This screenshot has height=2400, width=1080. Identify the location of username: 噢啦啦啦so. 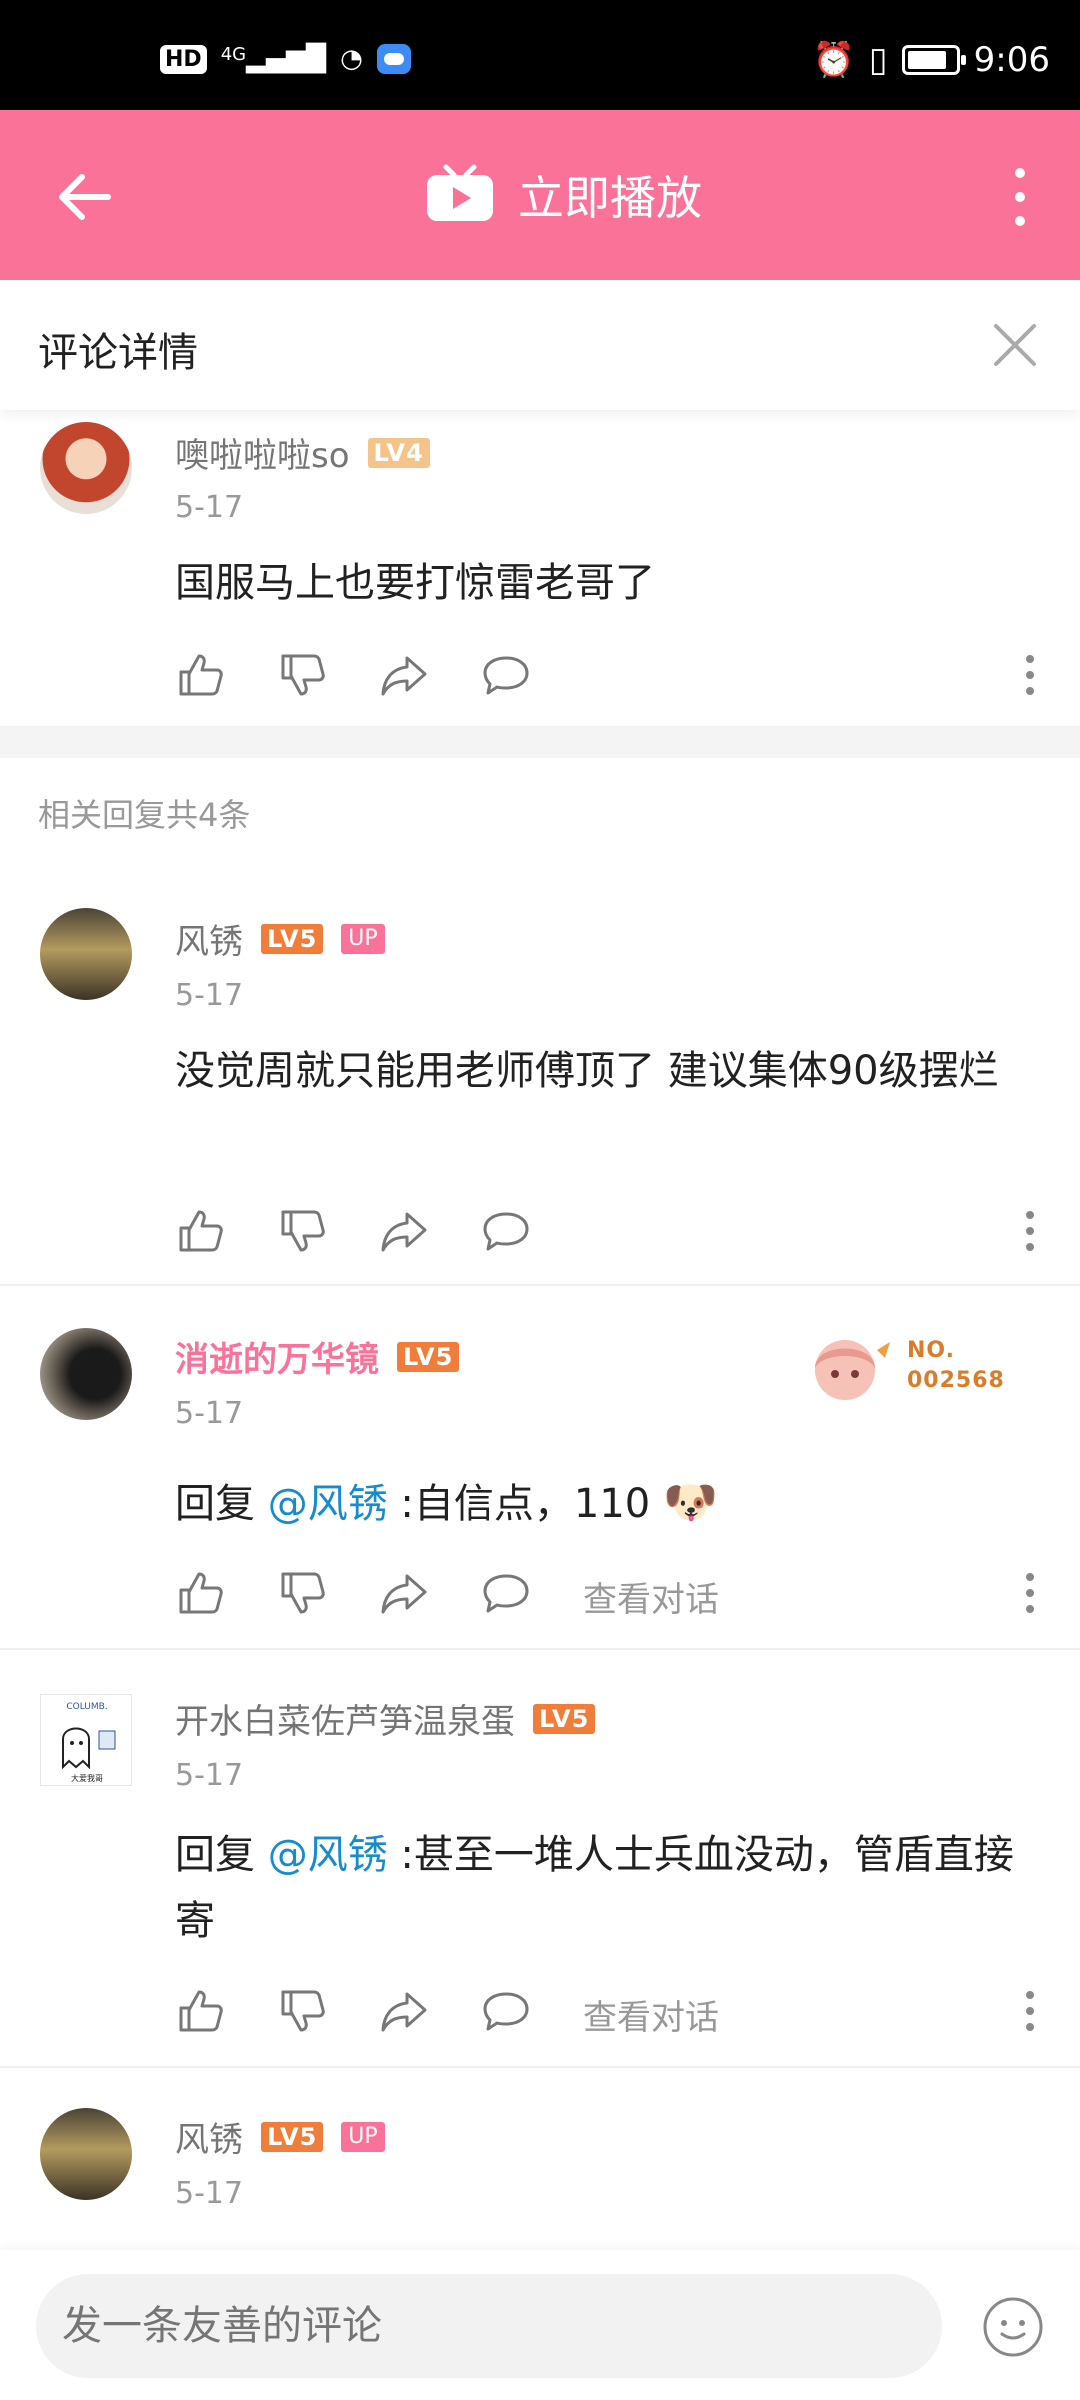
(262, 452).